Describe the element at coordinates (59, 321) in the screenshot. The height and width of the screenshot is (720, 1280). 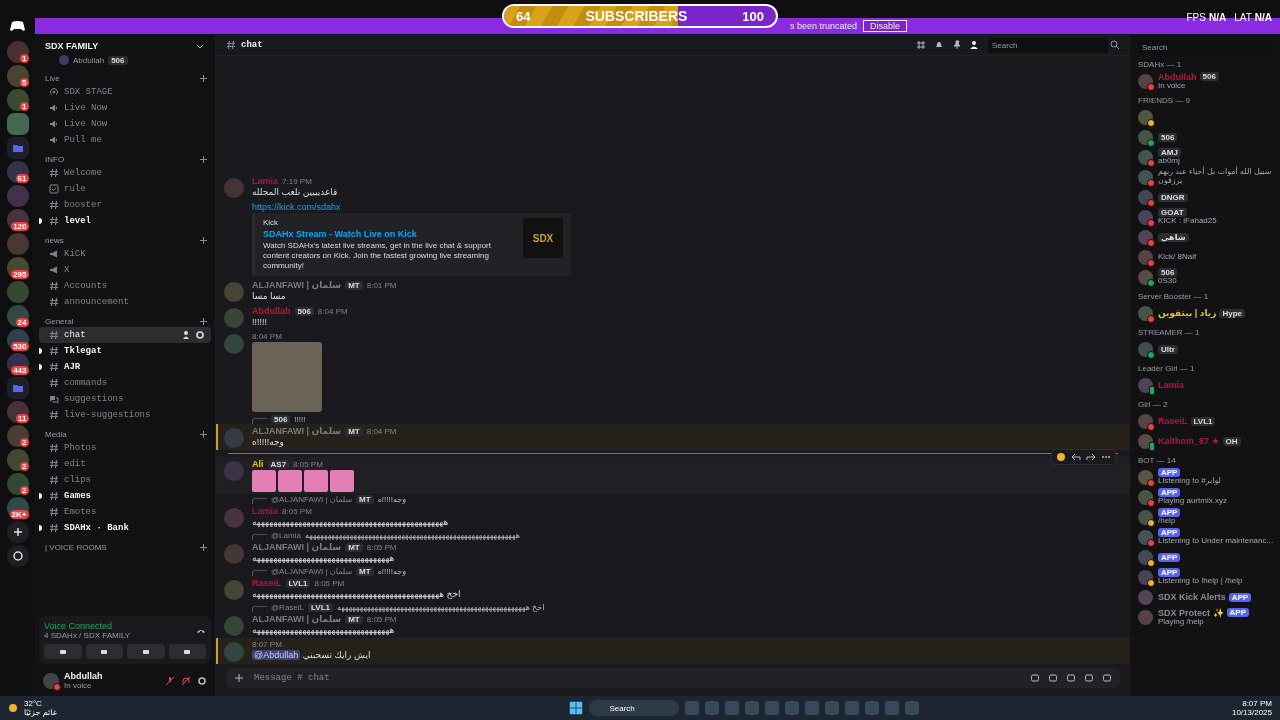
I see `category-header: General` at that location.